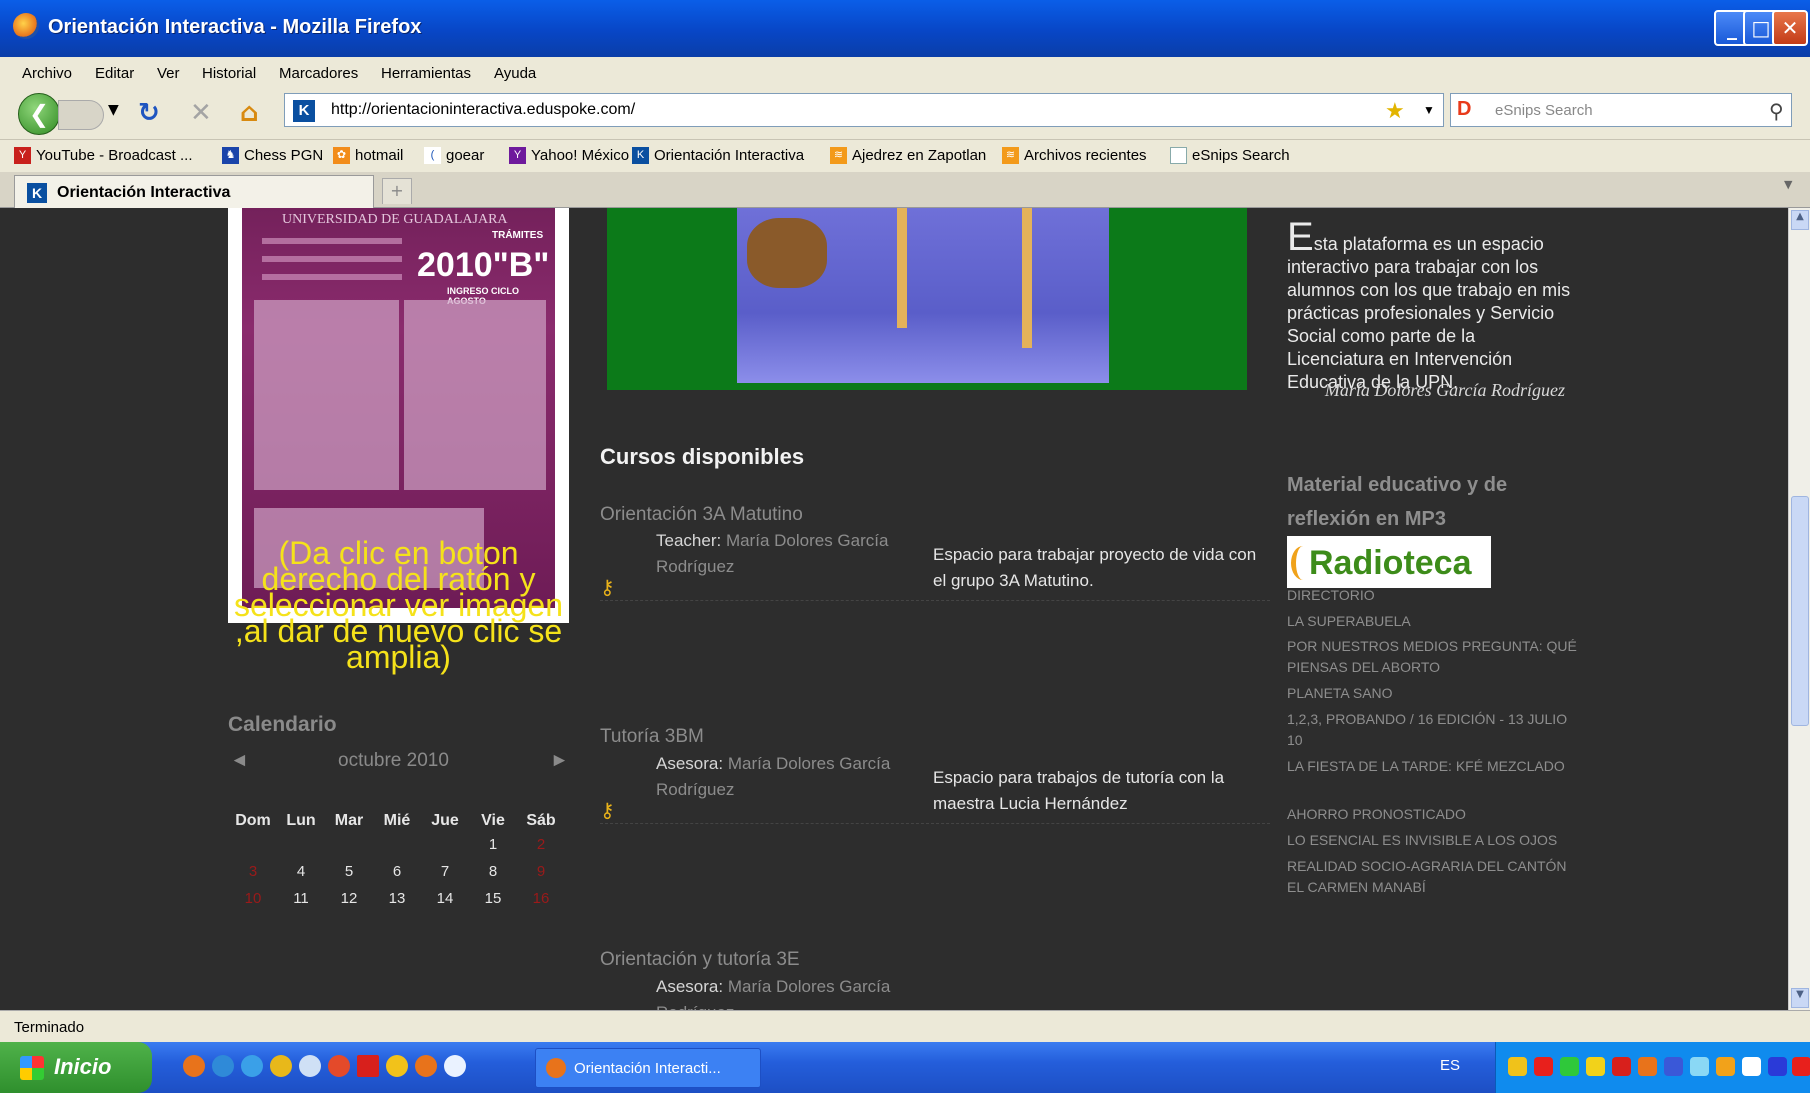  Describe the element at coordinates (47, 73) in the screenshot. I see `menu-archivo: Archivo` at that location.